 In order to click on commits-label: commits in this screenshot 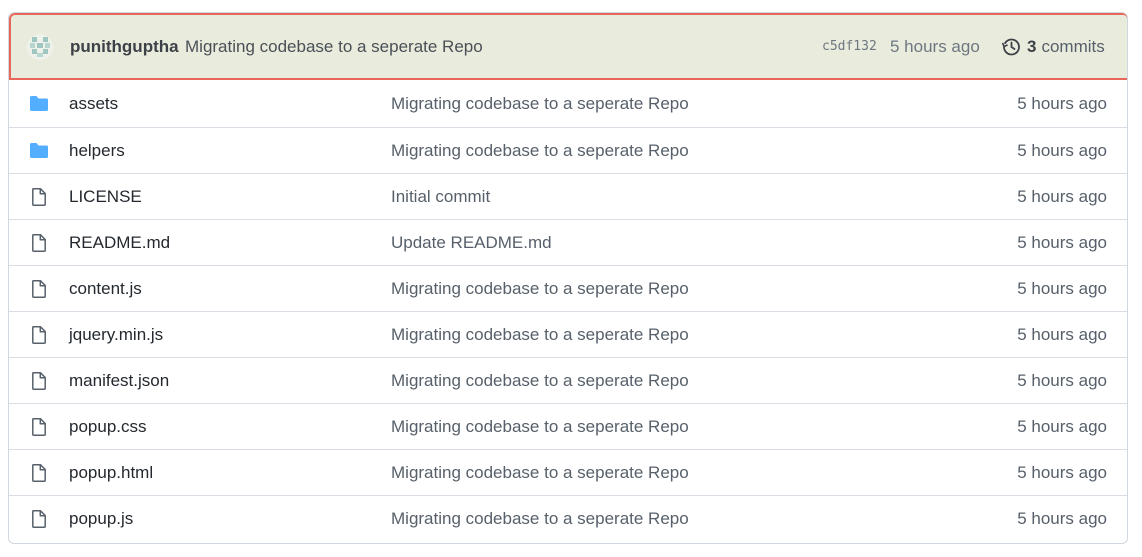, I will do `click(1073, 46)`.